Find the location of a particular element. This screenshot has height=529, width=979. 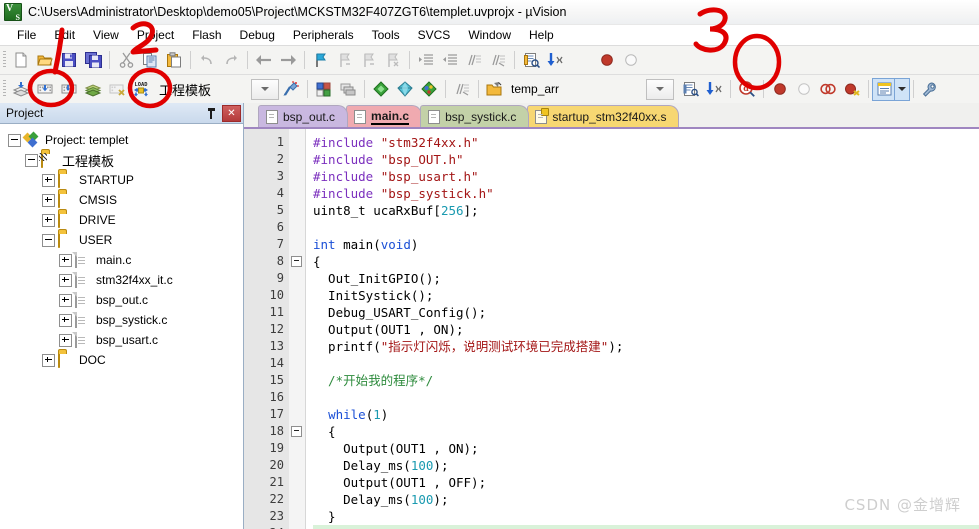

start-debug-session-icon: d is located at coordinates (747, 89).